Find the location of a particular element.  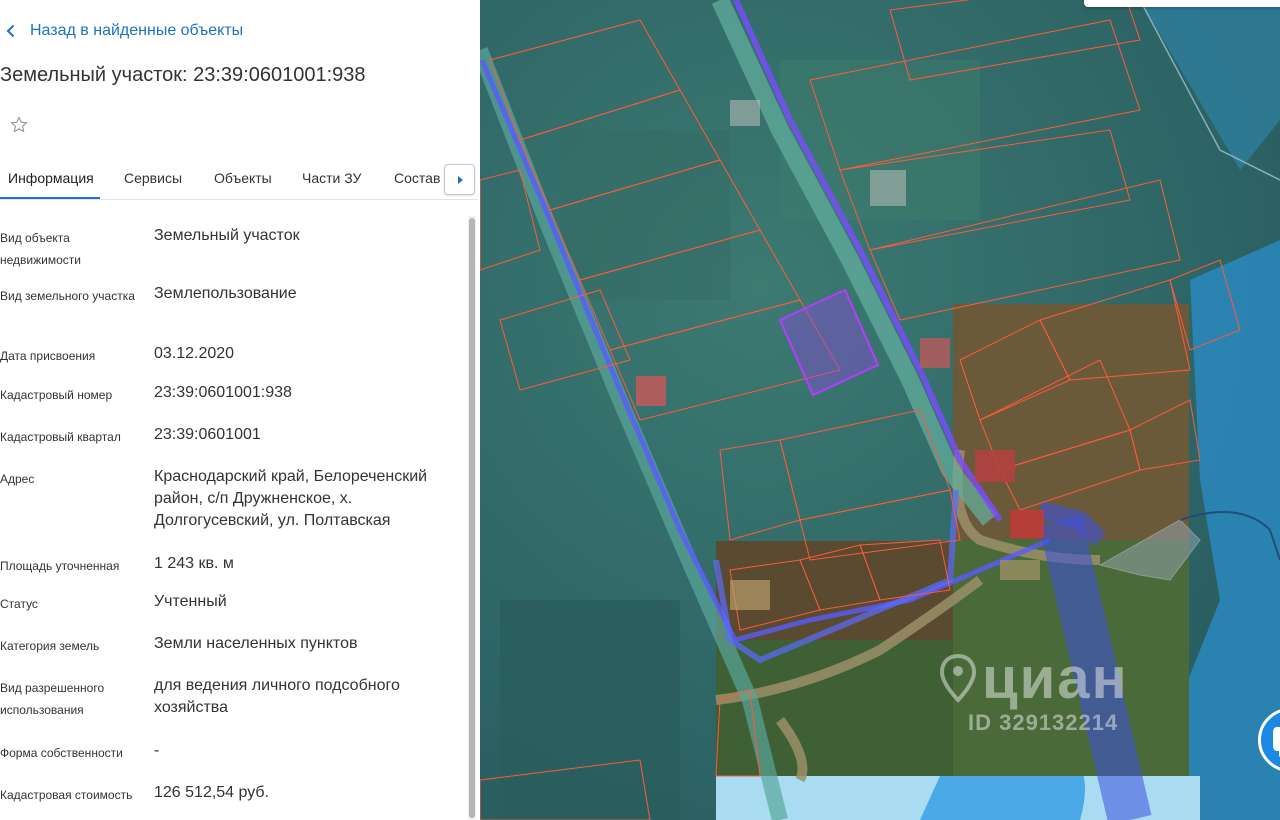

watermark: циан ID 329132214 is located at coordinates (1032, 692).